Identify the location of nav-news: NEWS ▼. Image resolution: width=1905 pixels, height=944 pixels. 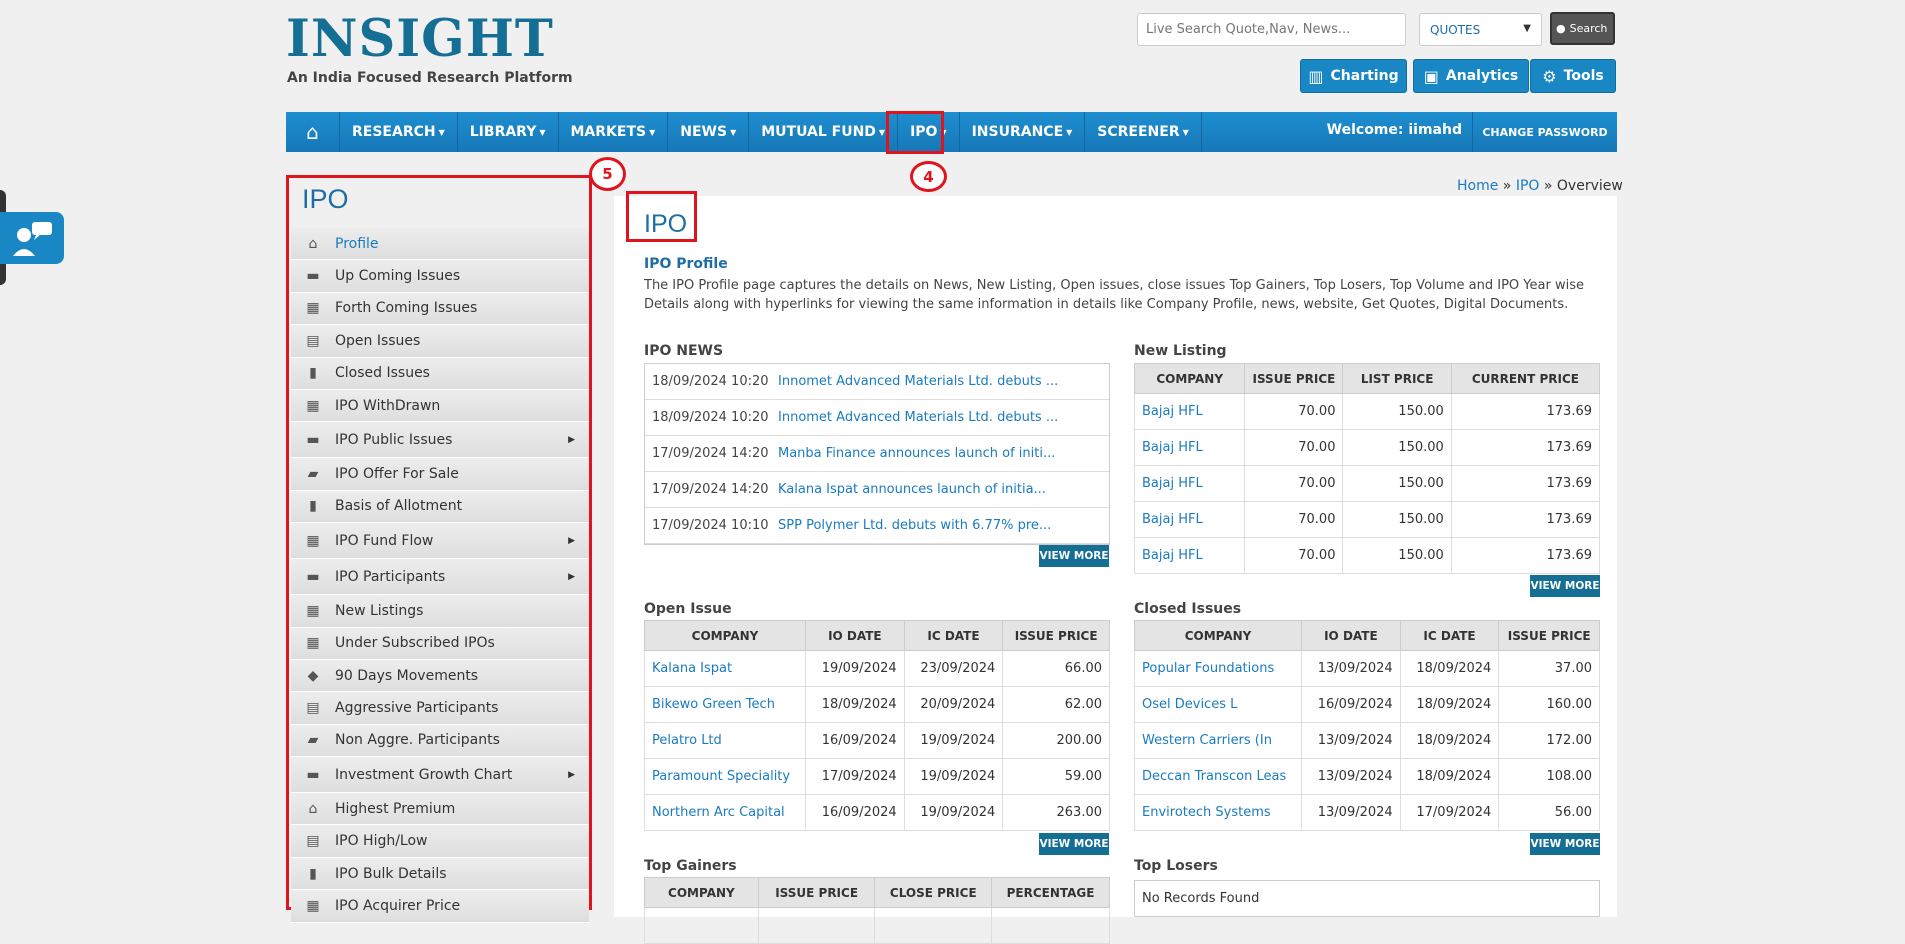
(709, 132).